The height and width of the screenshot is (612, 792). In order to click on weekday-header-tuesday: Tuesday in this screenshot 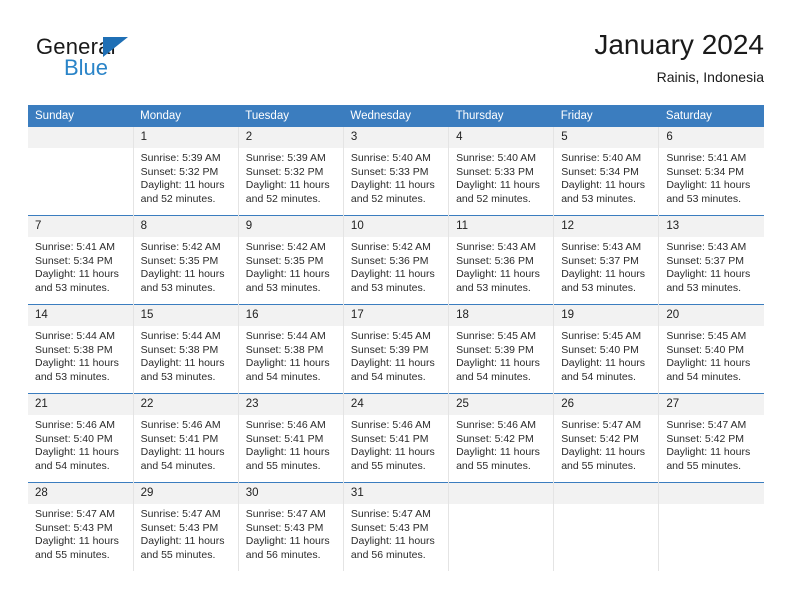, I will do `click(291, 116)`.